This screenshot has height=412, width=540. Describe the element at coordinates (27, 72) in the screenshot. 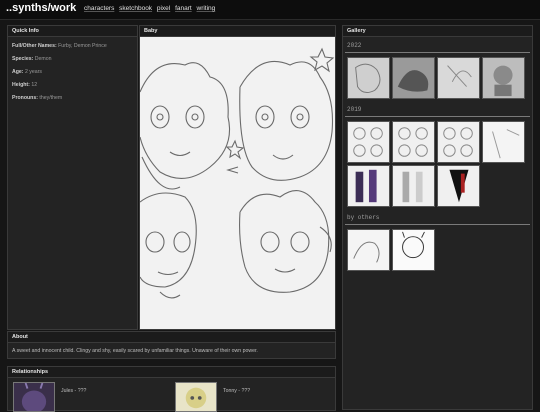

I see `info-age: Age: 2 years` at that location.